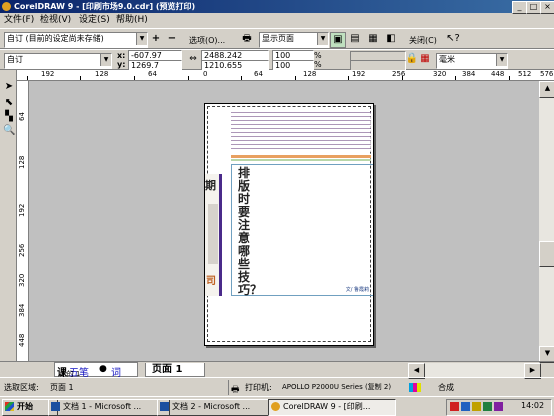 The height and width of the screenshot is (416, 554). I want to click on selection-area-label: 选取区域:, so click(21, 387).